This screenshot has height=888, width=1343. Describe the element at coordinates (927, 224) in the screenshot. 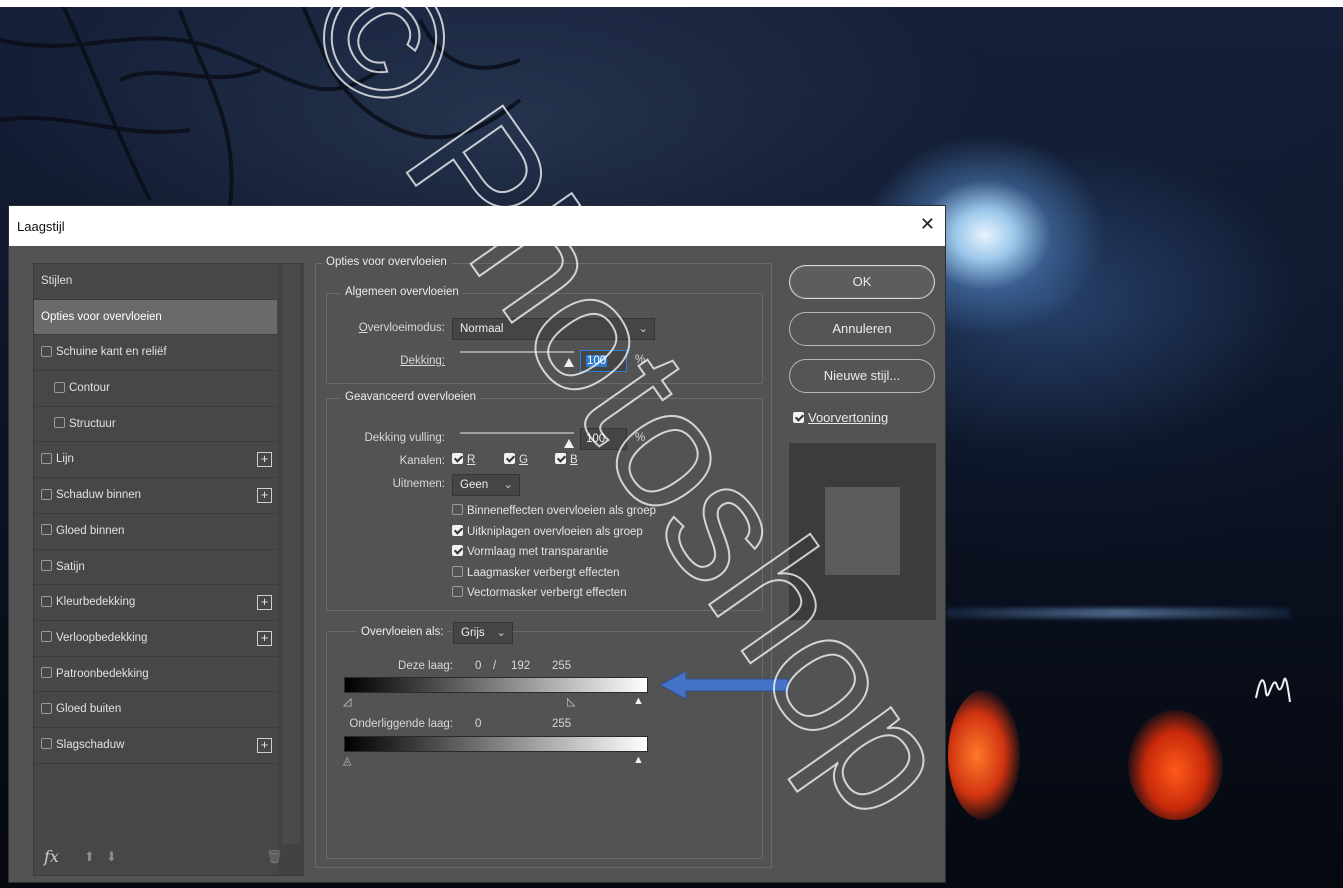

I see `close-icon: ✕` at that location.